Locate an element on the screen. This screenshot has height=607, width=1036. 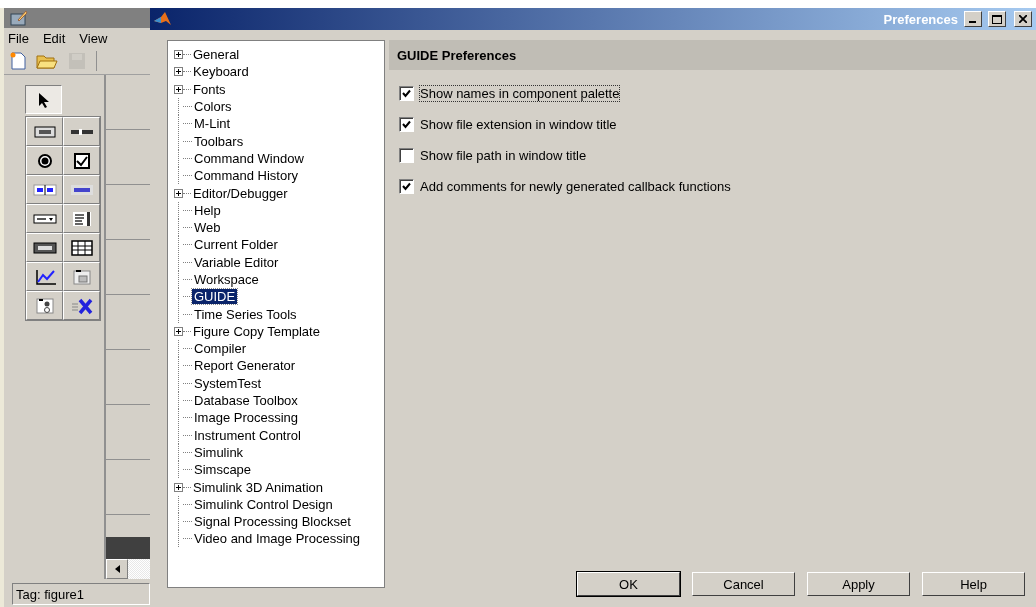
tree-item: Web is located at coordinates (207, 228).